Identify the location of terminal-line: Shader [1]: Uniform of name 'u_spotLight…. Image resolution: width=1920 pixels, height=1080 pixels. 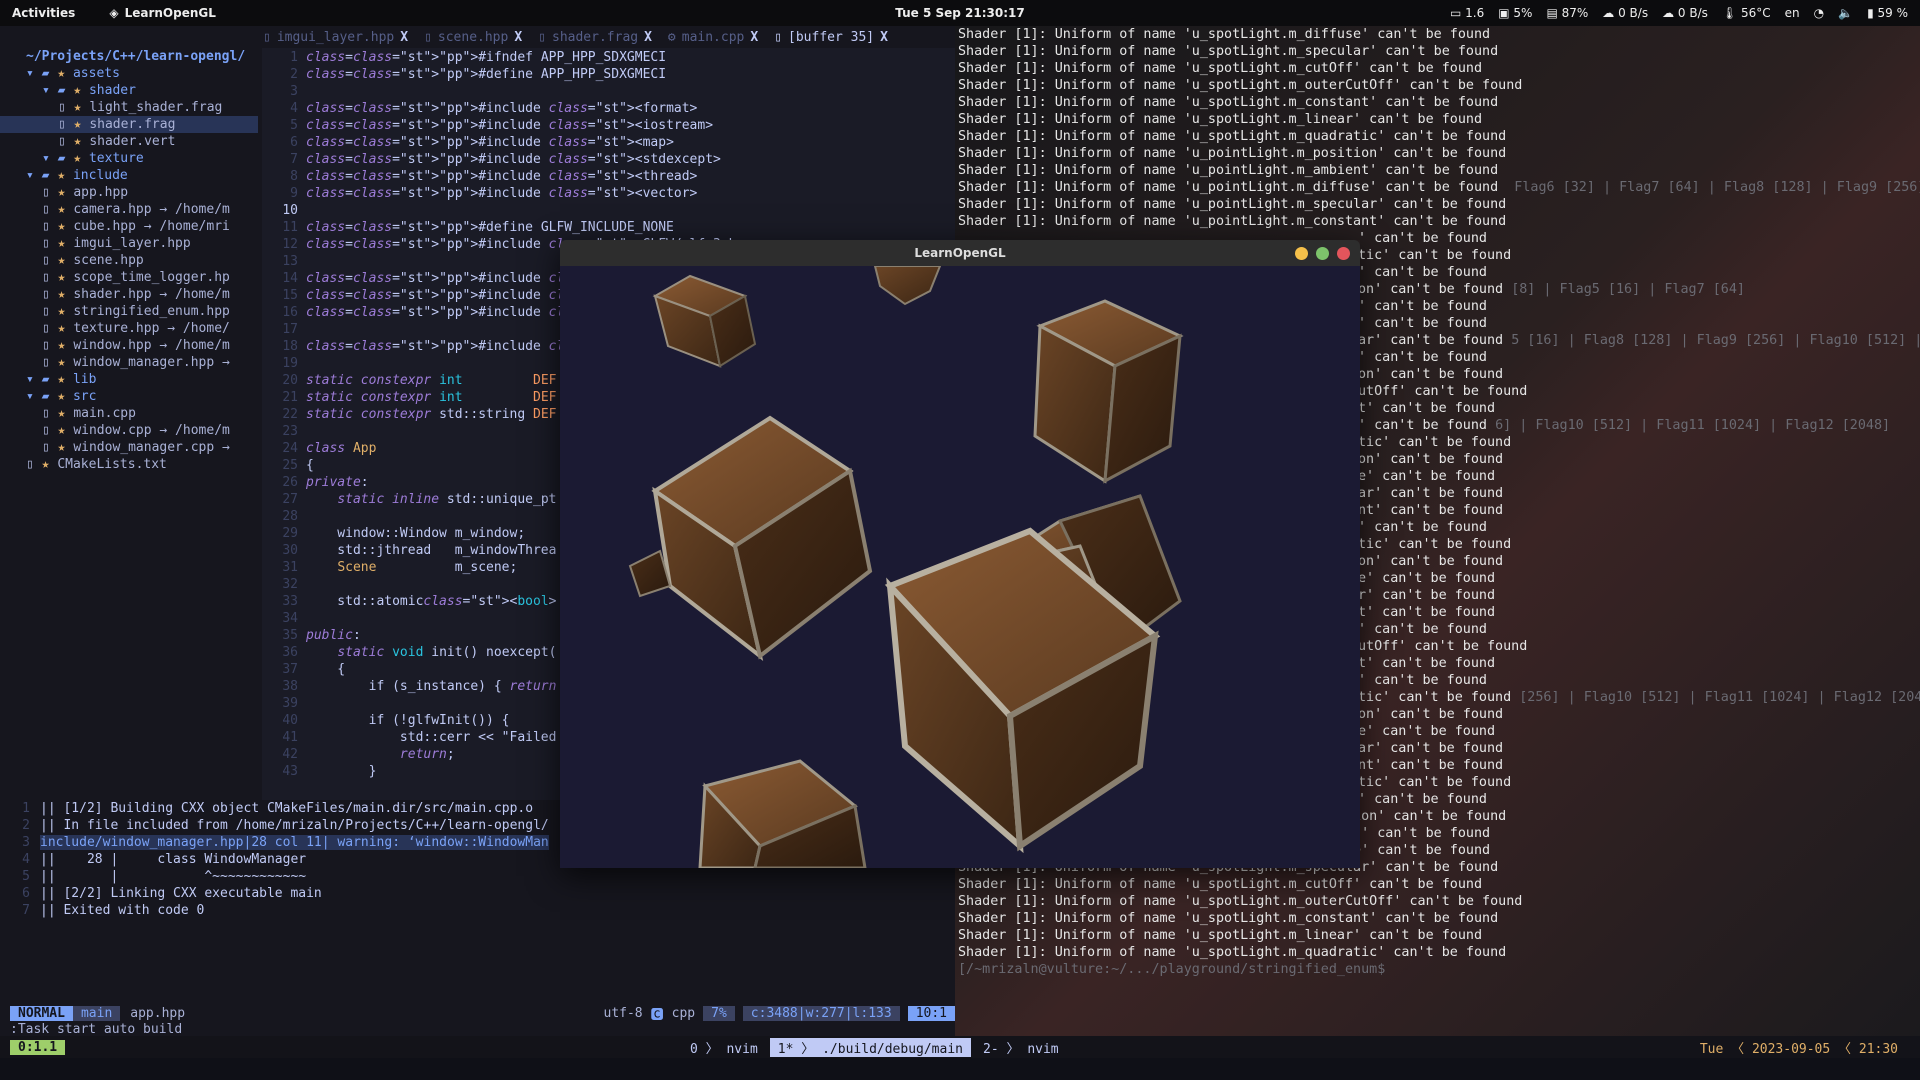
(1439, 68).